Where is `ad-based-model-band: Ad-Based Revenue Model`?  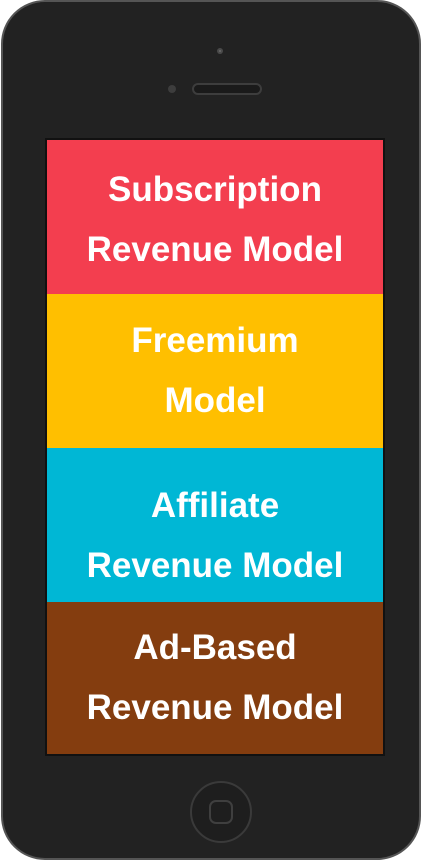 ad-based-model-band: Ad-Based Revenue Model is located at coordinates (215, 678).